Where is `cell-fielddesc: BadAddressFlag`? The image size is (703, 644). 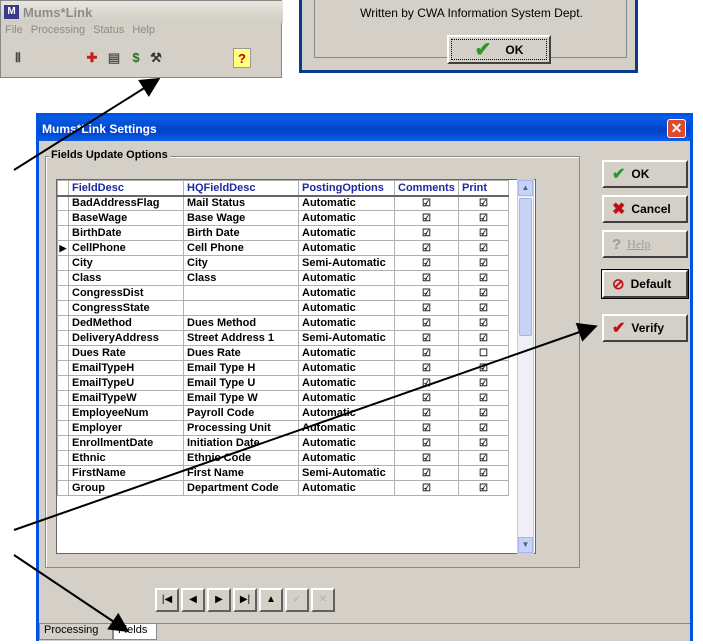 cell-fielddesc: BadAddressFlag is located at coordinates (126, 203).